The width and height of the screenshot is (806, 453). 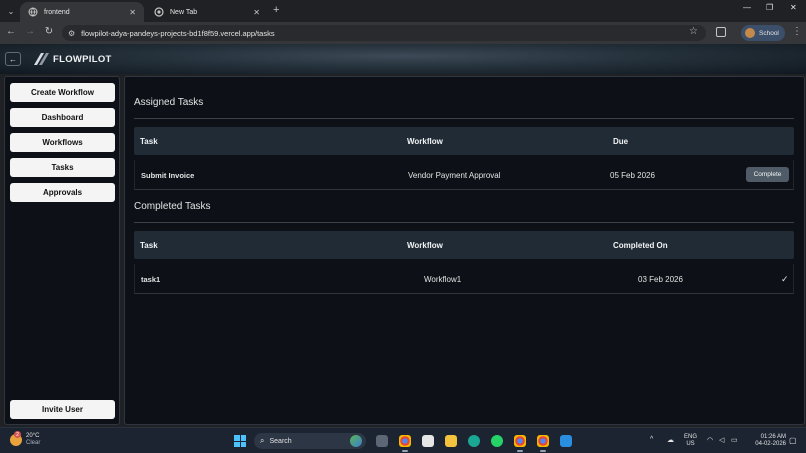 I want to click on sidebar-item-approvals: Approvals, so click(x=62, y=192).